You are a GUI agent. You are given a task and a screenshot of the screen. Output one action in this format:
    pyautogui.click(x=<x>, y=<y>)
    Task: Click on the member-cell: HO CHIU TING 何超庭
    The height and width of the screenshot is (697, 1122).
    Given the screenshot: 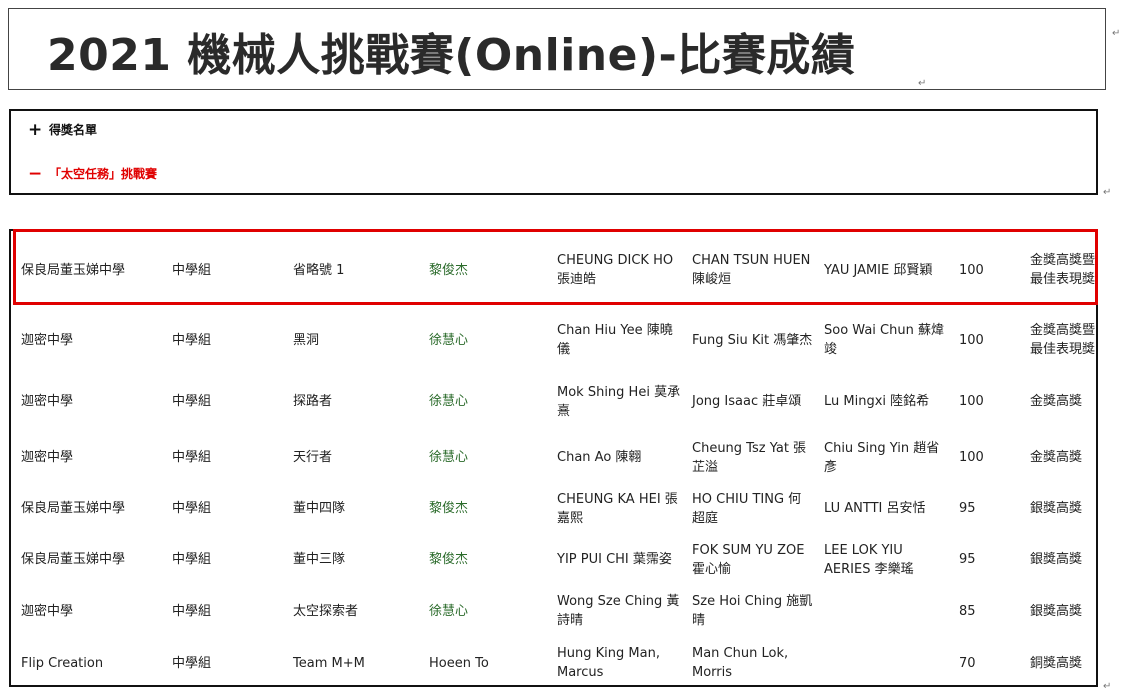 What is the action you would take?
    pyautogui.click(x=747, y=508)
    